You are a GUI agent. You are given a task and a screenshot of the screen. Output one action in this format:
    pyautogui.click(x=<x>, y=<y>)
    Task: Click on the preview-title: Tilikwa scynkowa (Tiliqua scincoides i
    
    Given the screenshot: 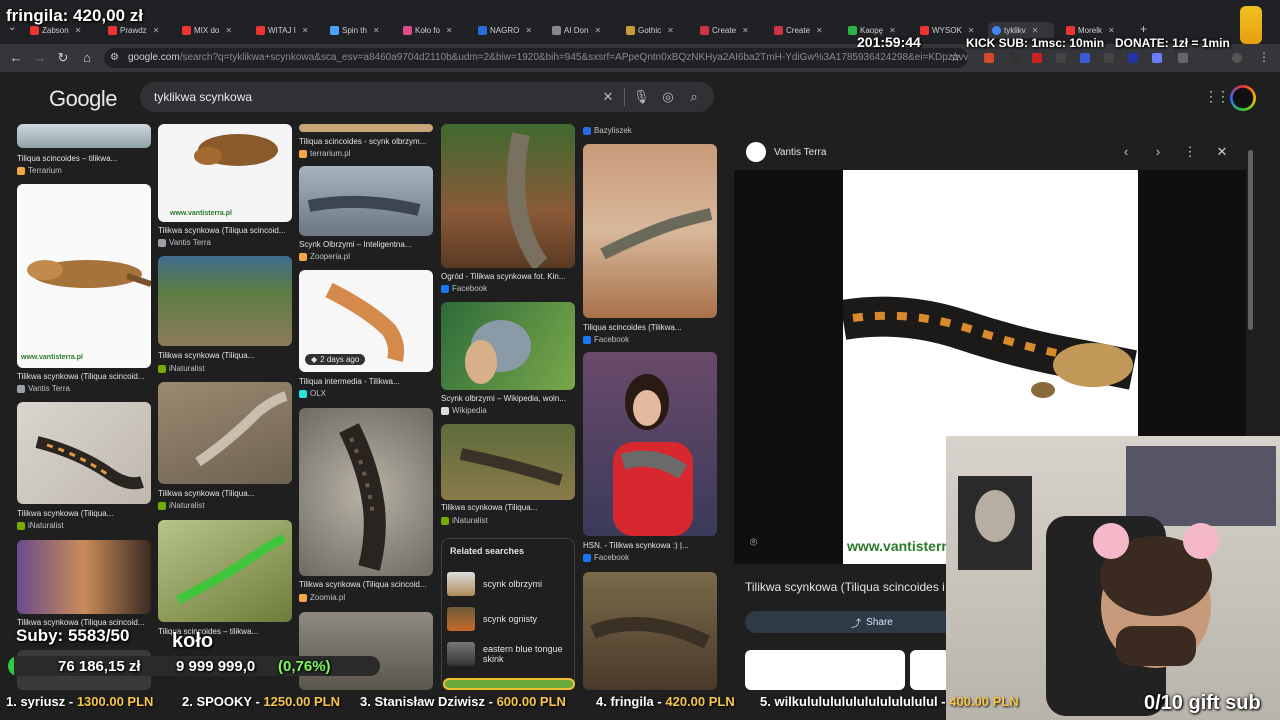 What is the action you would take?
    pyautogui.click(x=845, y=587)
    